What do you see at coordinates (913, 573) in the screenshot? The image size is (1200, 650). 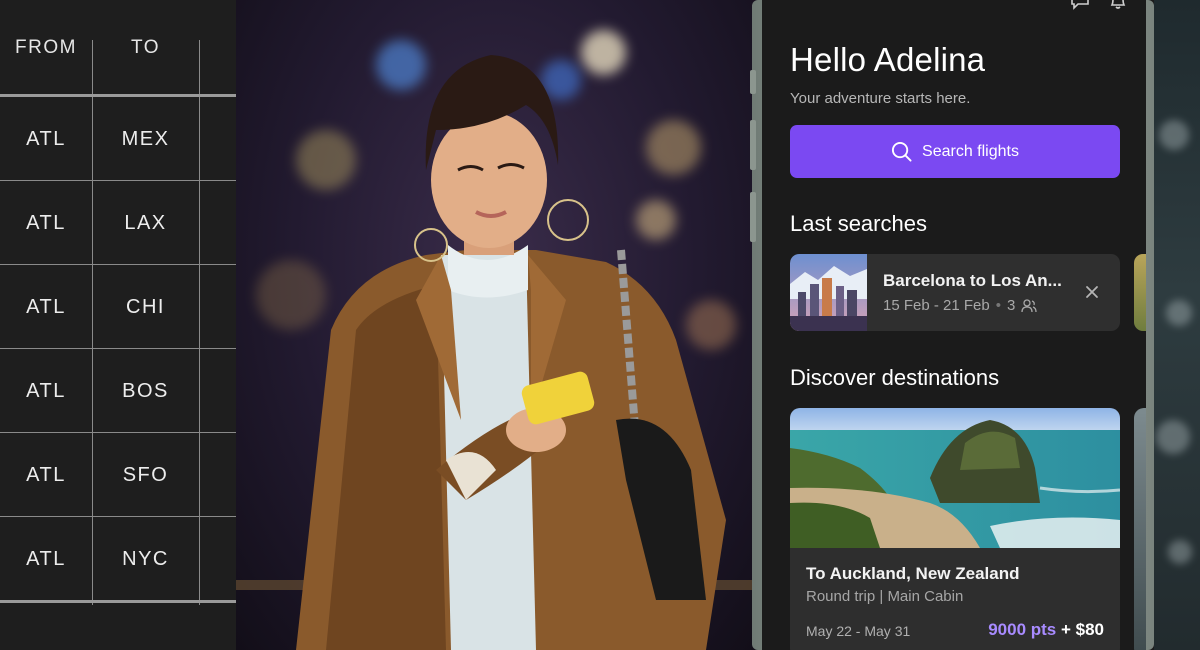 I see `destination-title: To Auckland, New Zealand` at bounding box center [913, 573].